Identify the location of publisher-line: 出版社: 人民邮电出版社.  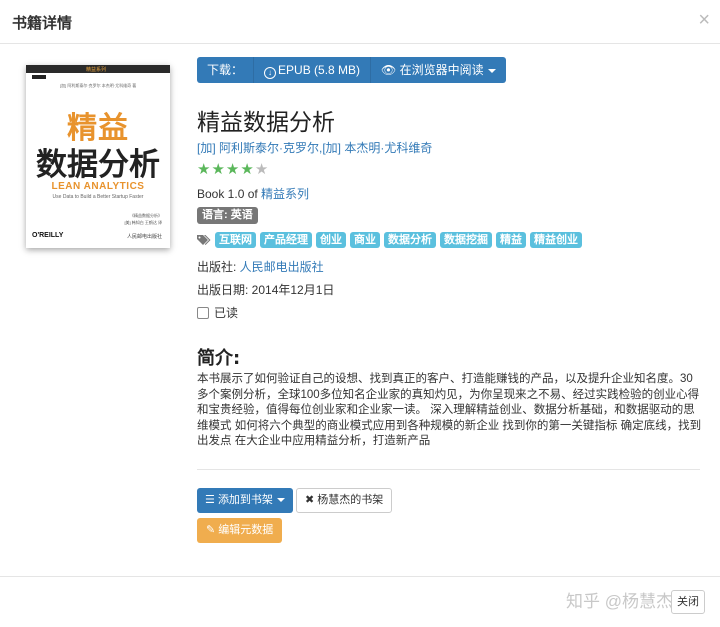
(260, 266).